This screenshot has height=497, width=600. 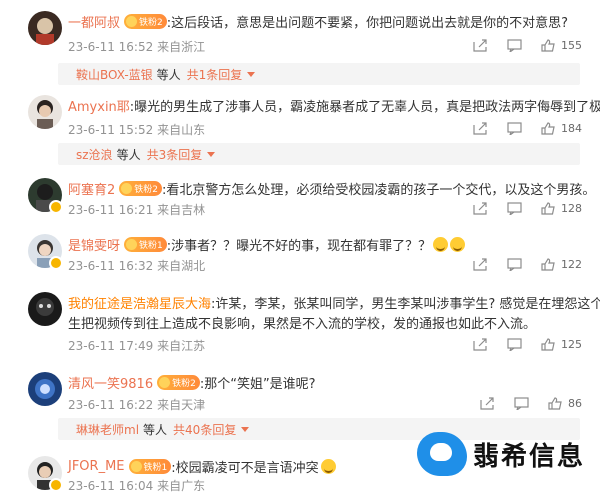 What do you see at coordinates (215, 74) in the screenshot?
I see `reply-count: 共1条回复` at bounding box center [215, 74].